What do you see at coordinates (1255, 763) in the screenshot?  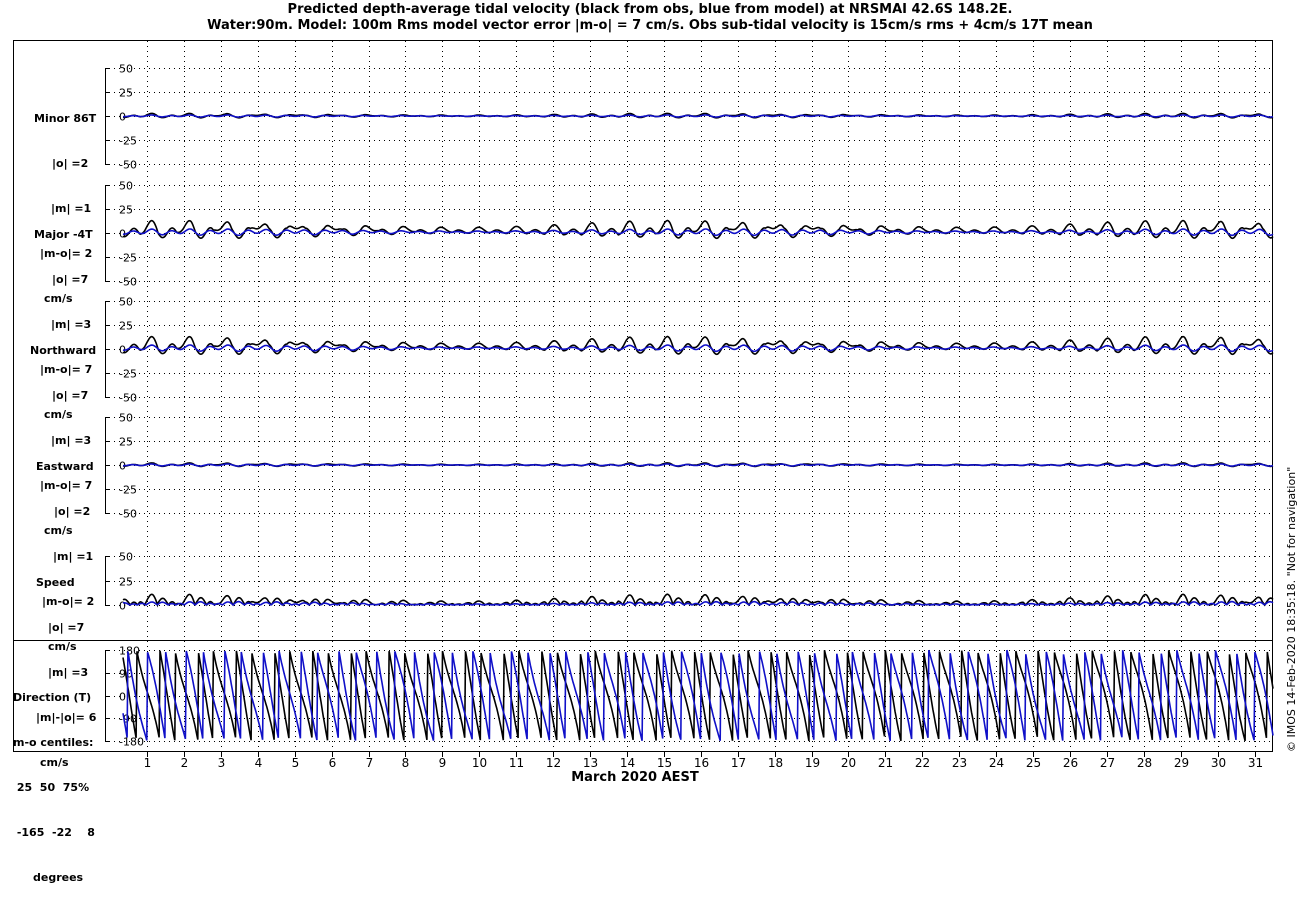 I see `x-tick-label: 31` at bounding box center [1255, 763].